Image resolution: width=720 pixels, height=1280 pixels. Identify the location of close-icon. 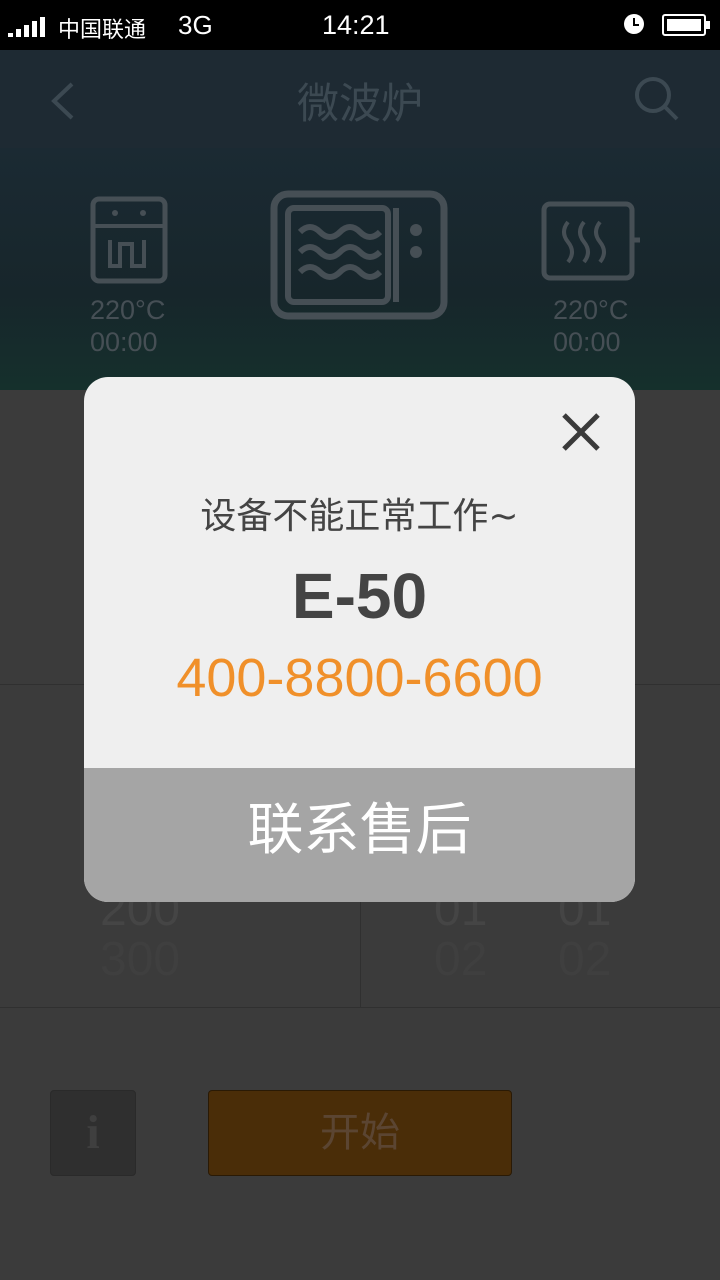
(581, 432).